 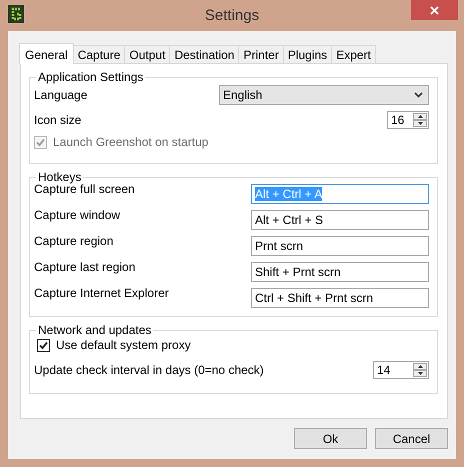 What do you see at coordinates (91, 77) in the screenshot?
I see `group-title: Application Settings` at bounding box center [91, 77].